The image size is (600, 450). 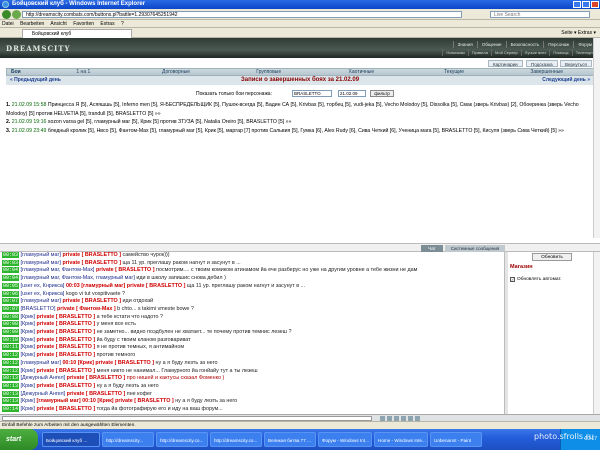 I want to click on nav2-my-server: Мой Сервер, so click(x=505, y=52).